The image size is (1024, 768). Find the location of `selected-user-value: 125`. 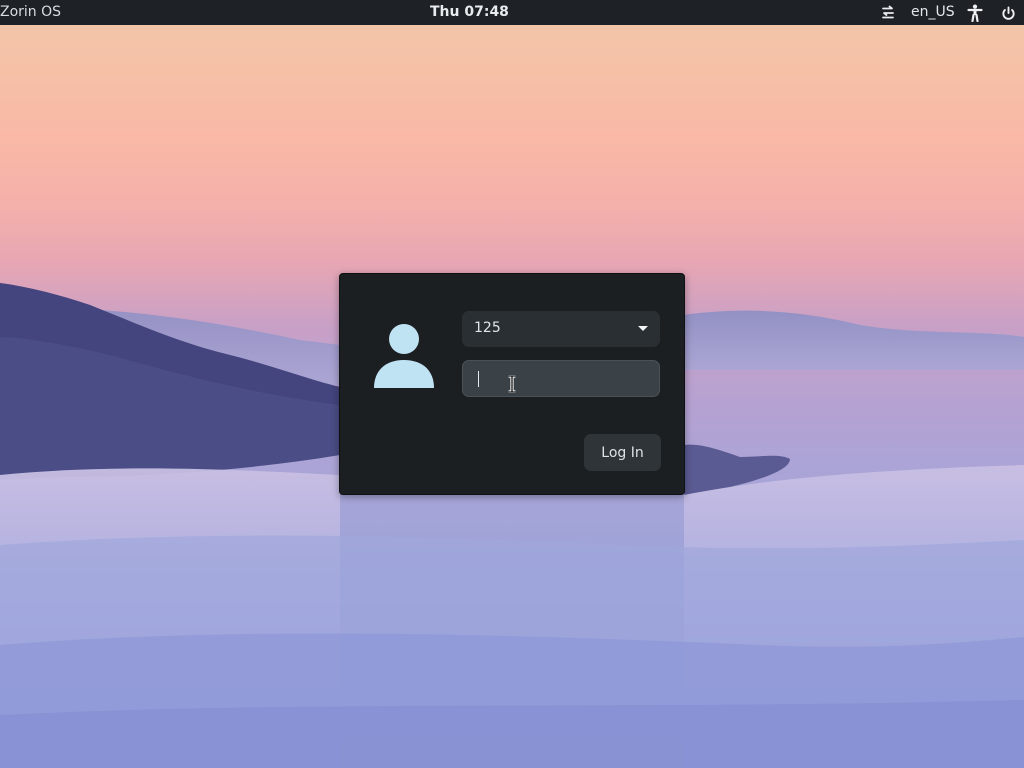

selected-user-value: 125 is located at coordinates (487, 328).